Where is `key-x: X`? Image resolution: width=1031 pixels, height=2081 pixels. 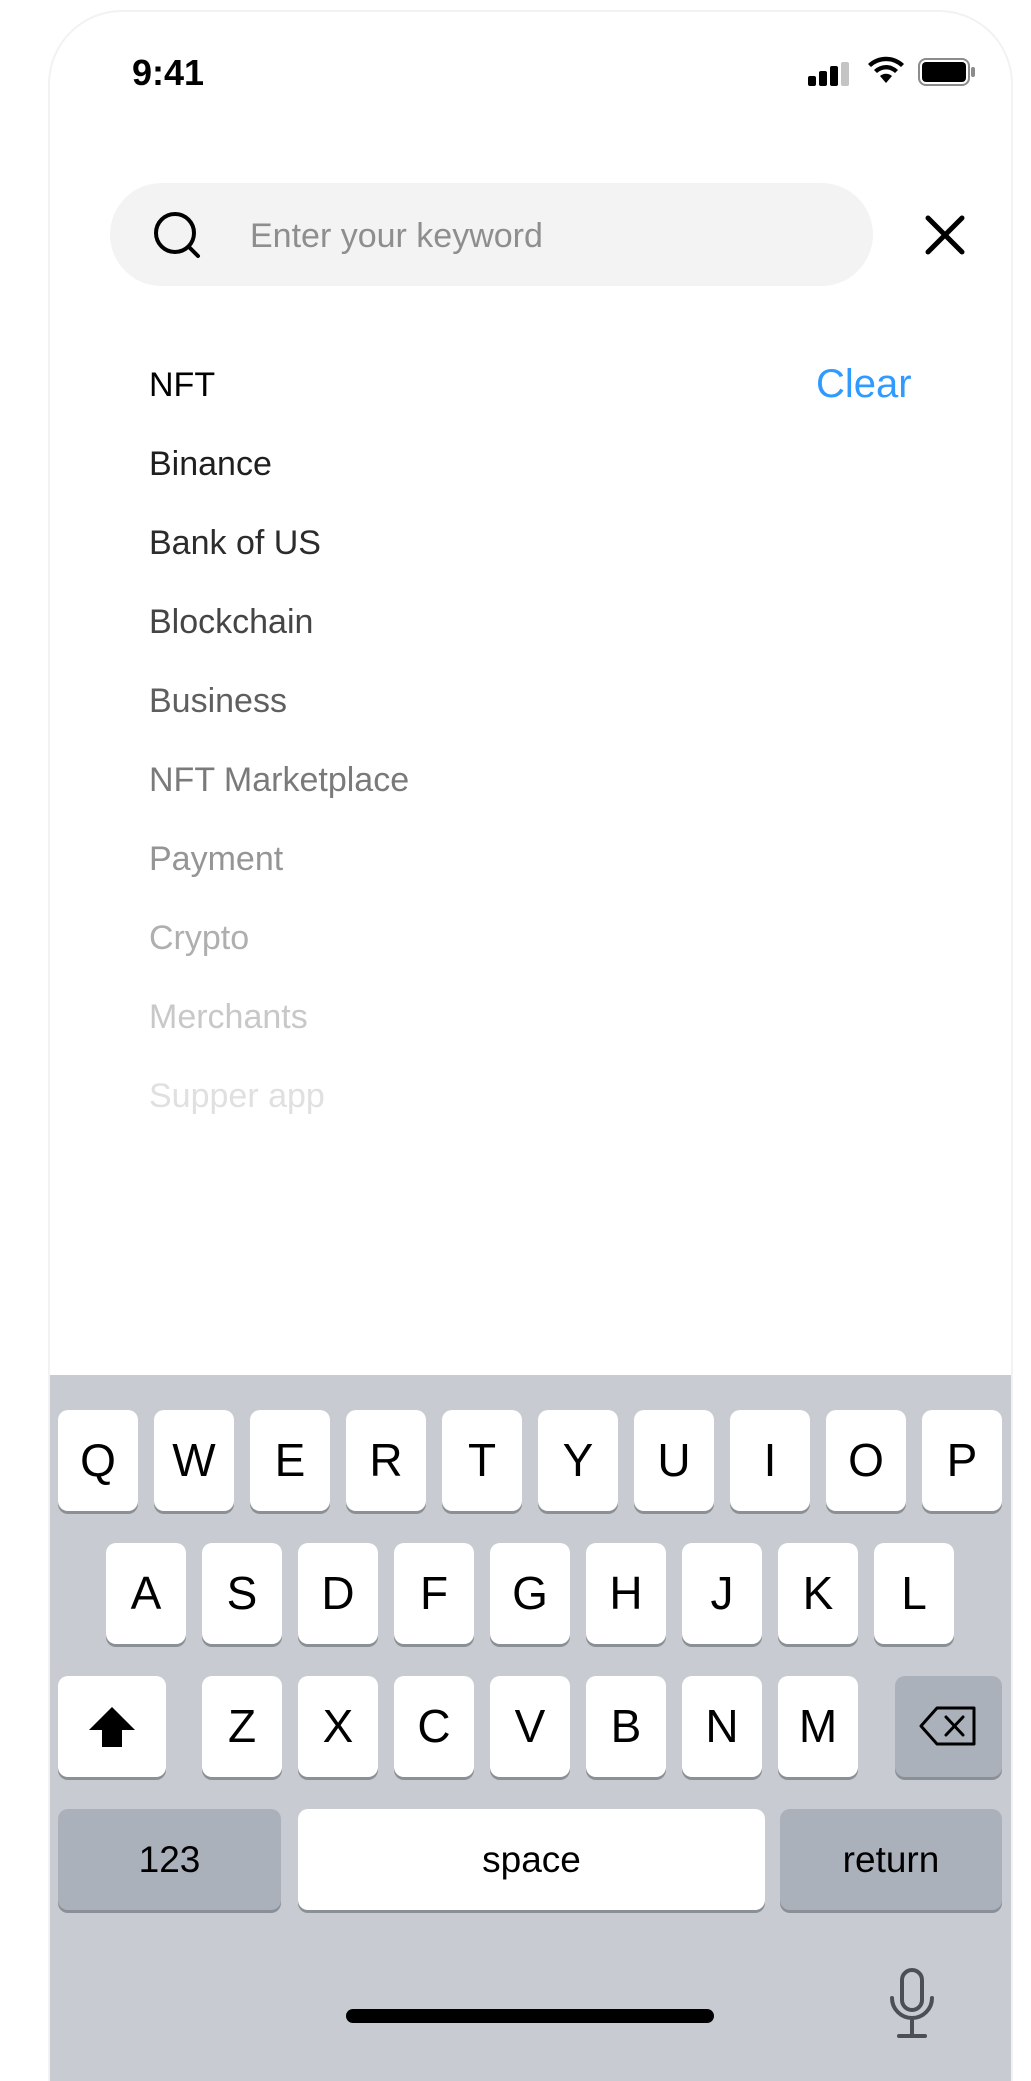
key-x: X is located at coordinates (338, 1726).